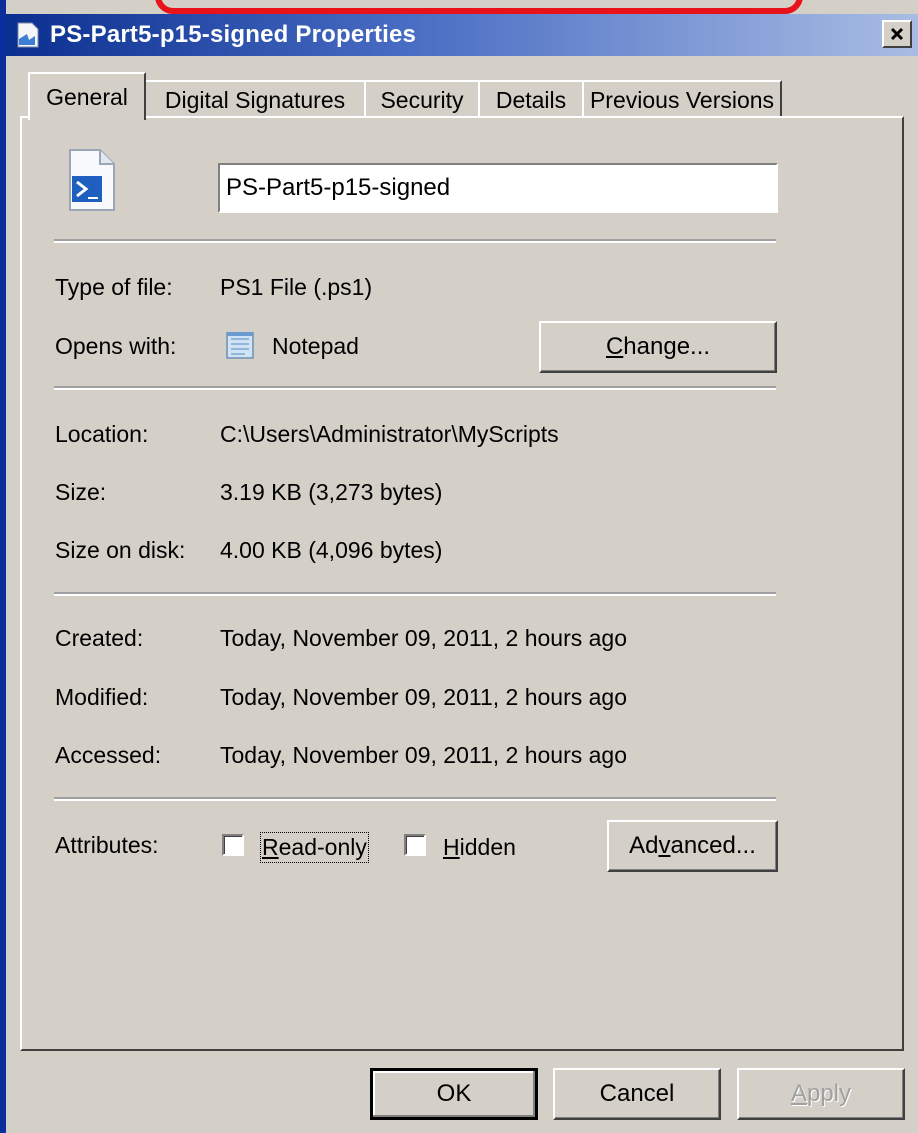  I want to click on size-on-disk-label: Size on disk:, so click(120, 550).